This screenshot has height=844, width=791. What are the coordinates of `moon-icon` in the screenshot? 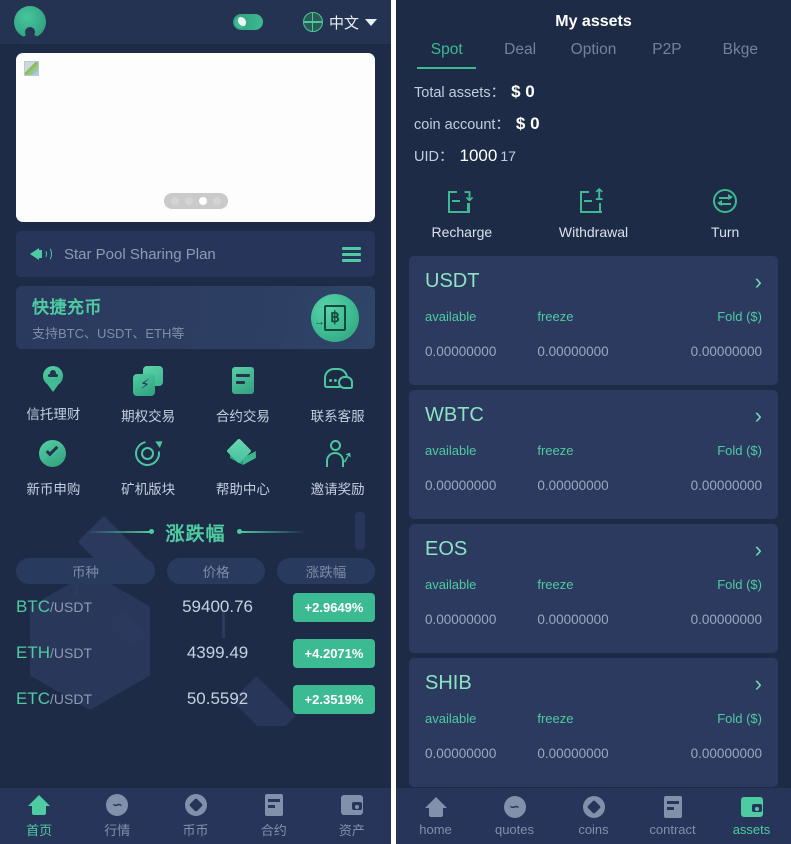 It's located at (240, 22).